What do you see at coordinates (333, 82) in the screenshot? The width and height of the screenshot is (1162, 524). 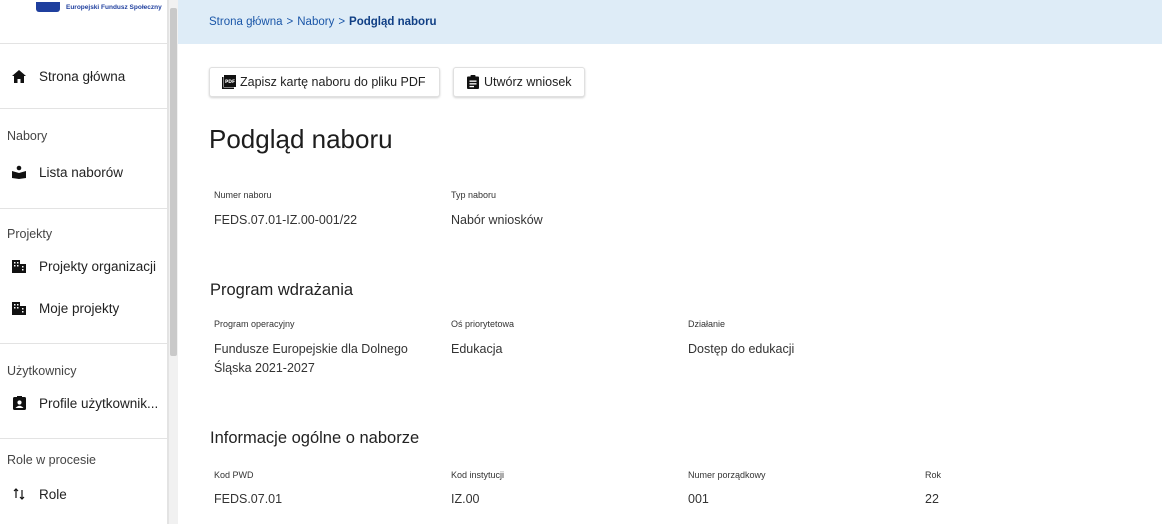 I see `save-pdf-label: Zapisz kartę naboru do pliku PDF` at bounding box center [333, 82].